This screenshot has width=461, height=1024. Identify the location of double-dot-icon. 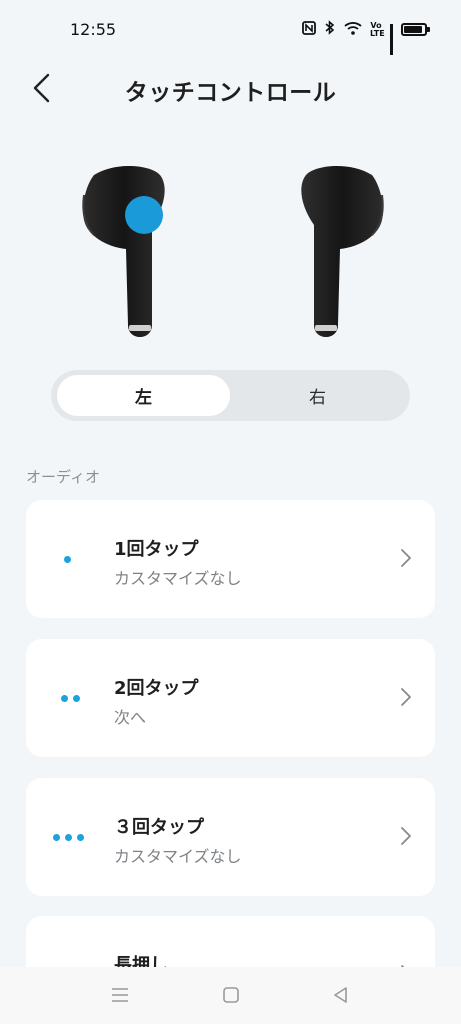
(70, 698).